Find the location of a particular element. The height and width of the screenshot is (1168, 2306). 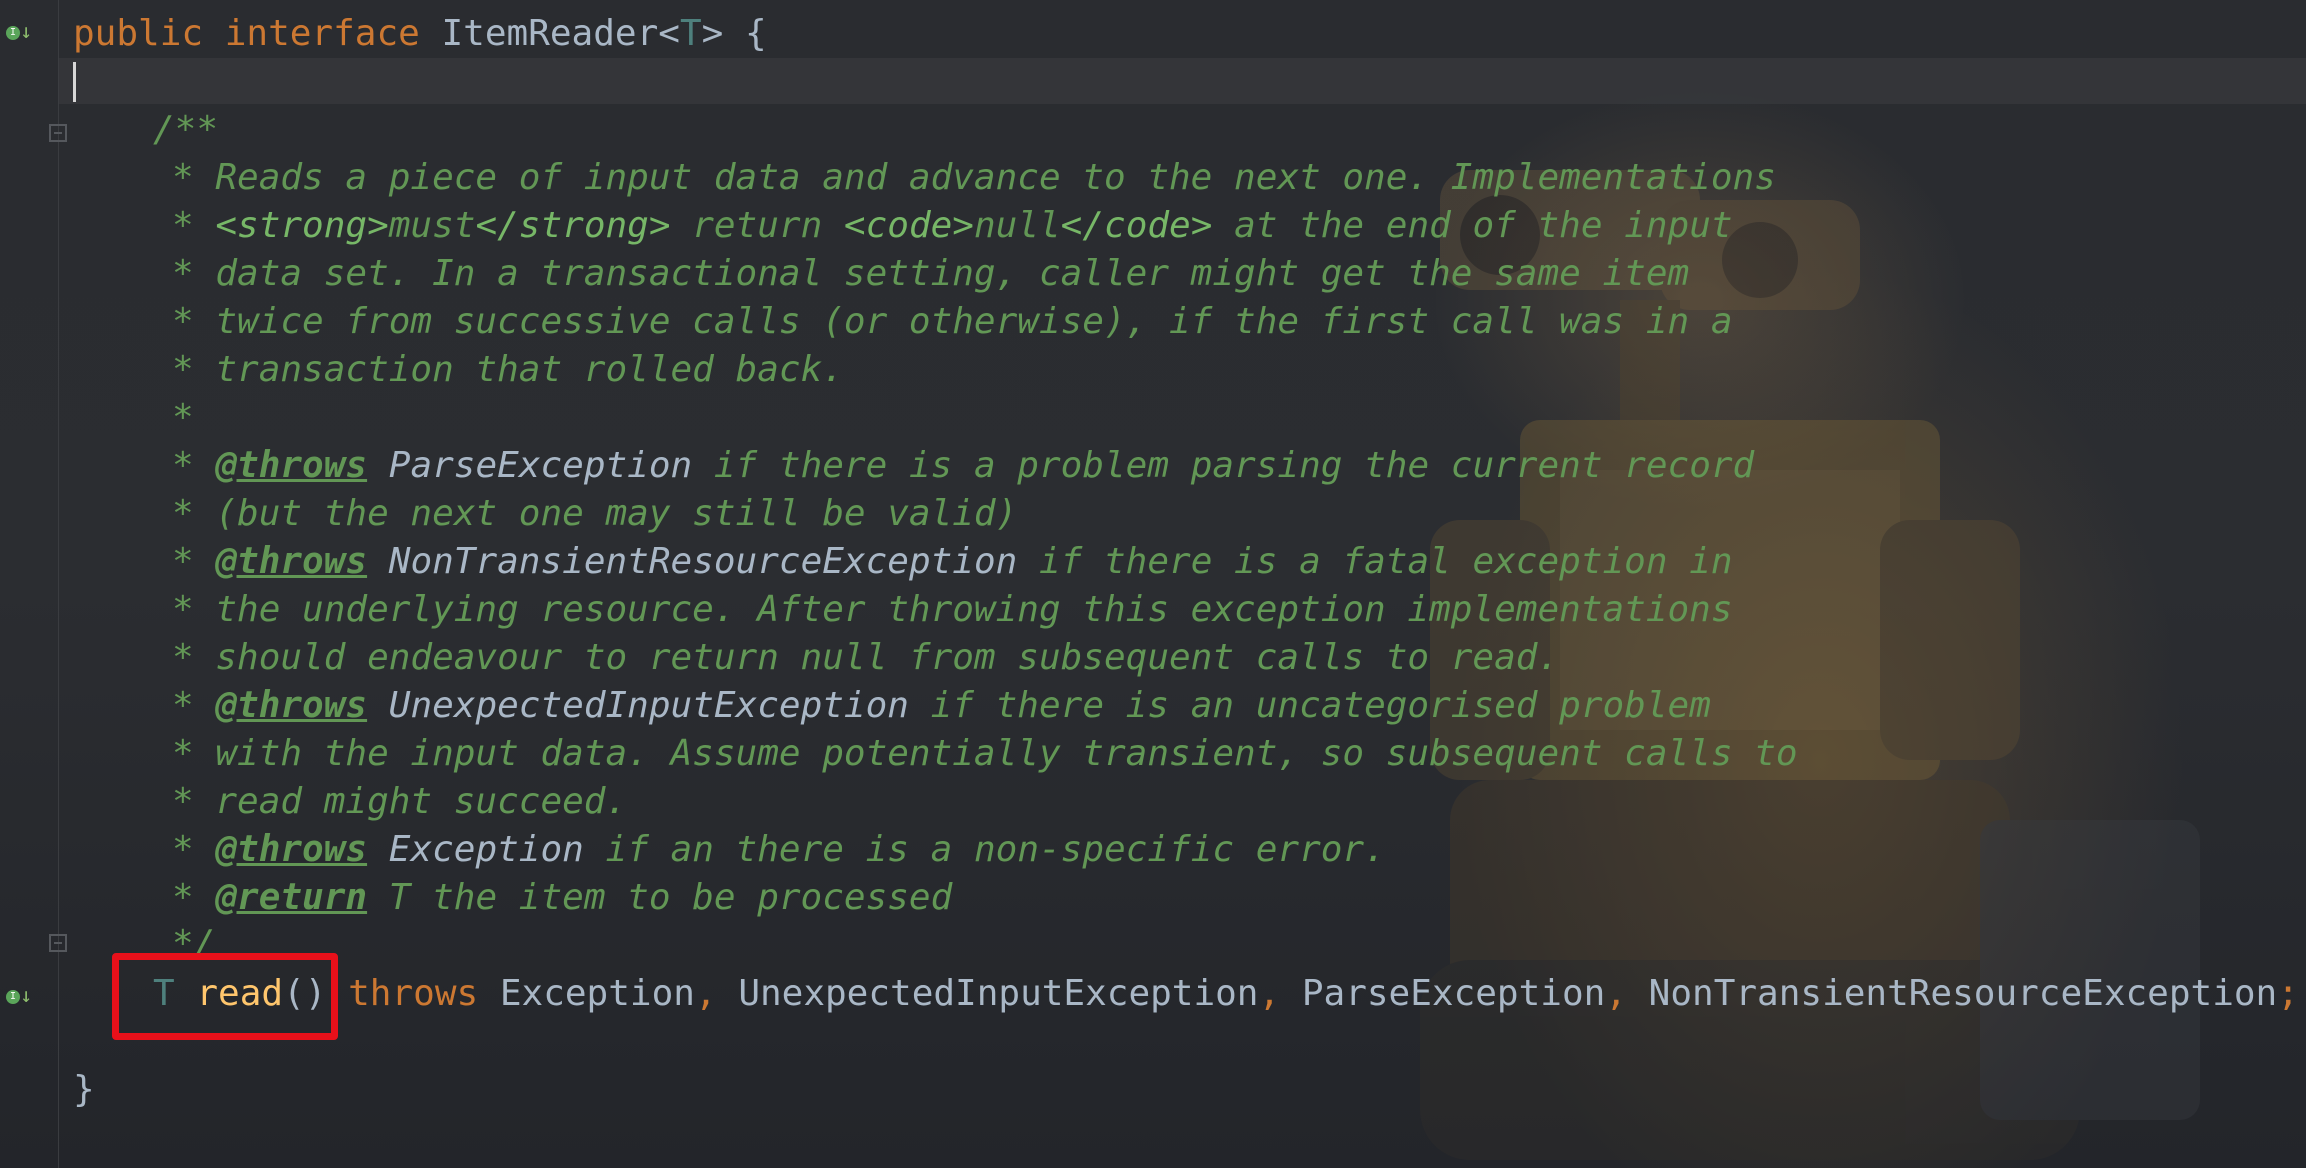

text-caret is located at coordinates (74, 82).